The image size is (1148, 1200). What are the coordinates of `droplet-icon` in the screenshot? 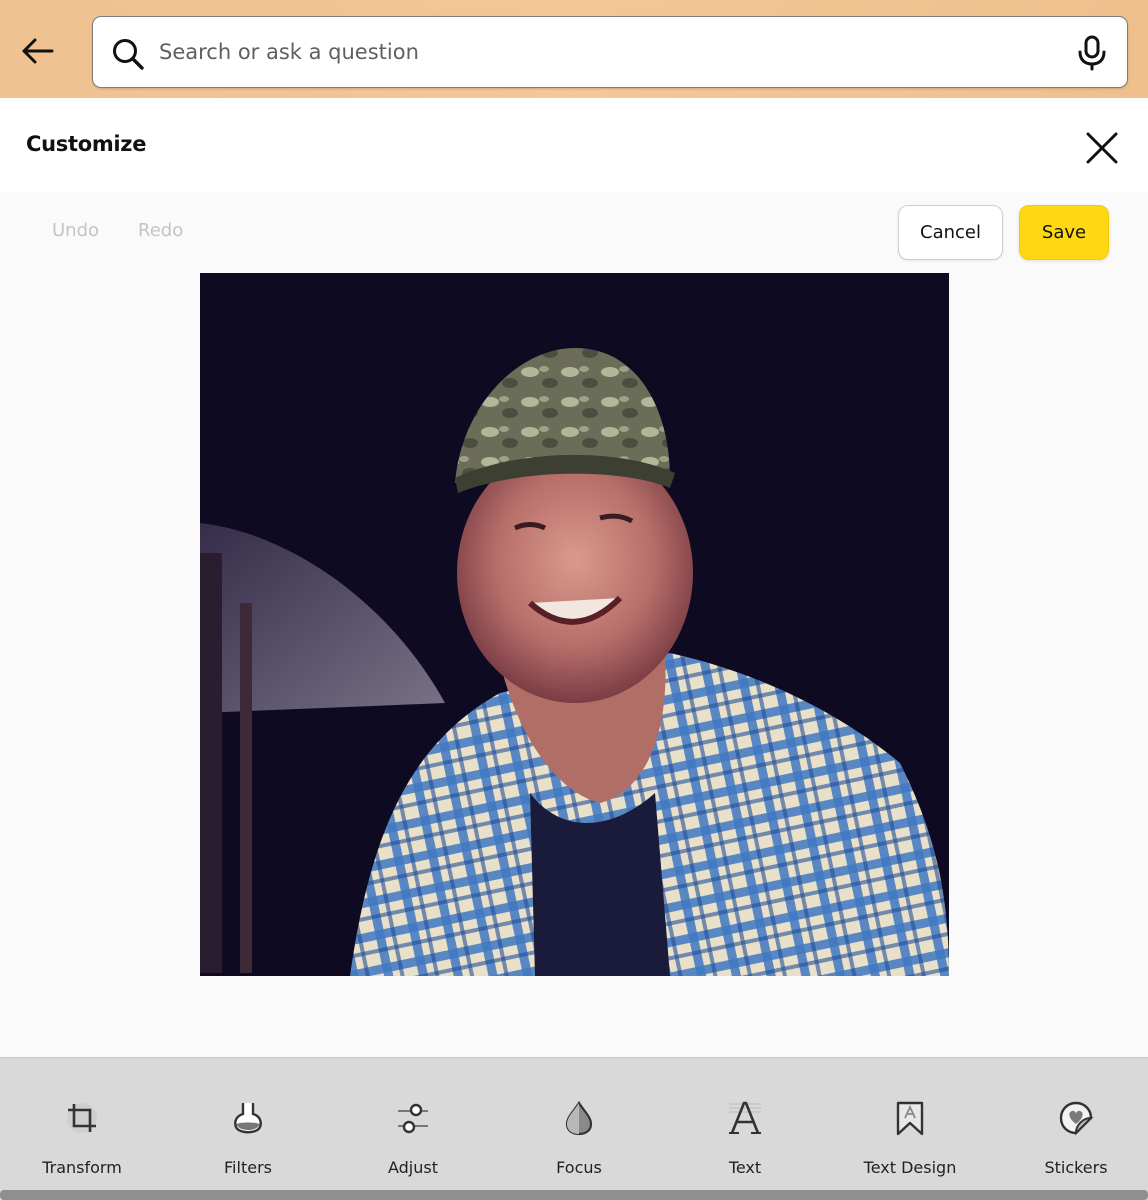 It's located at (579, 1118).